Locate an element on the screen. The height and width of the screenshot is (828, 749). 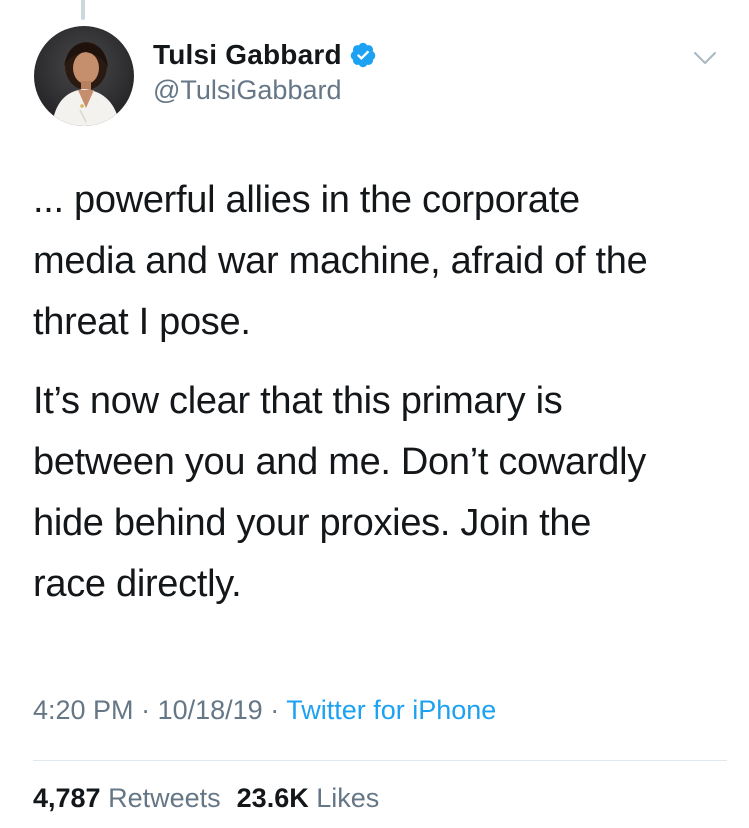
likes-label: Likes is located at coordinates (348, 798).